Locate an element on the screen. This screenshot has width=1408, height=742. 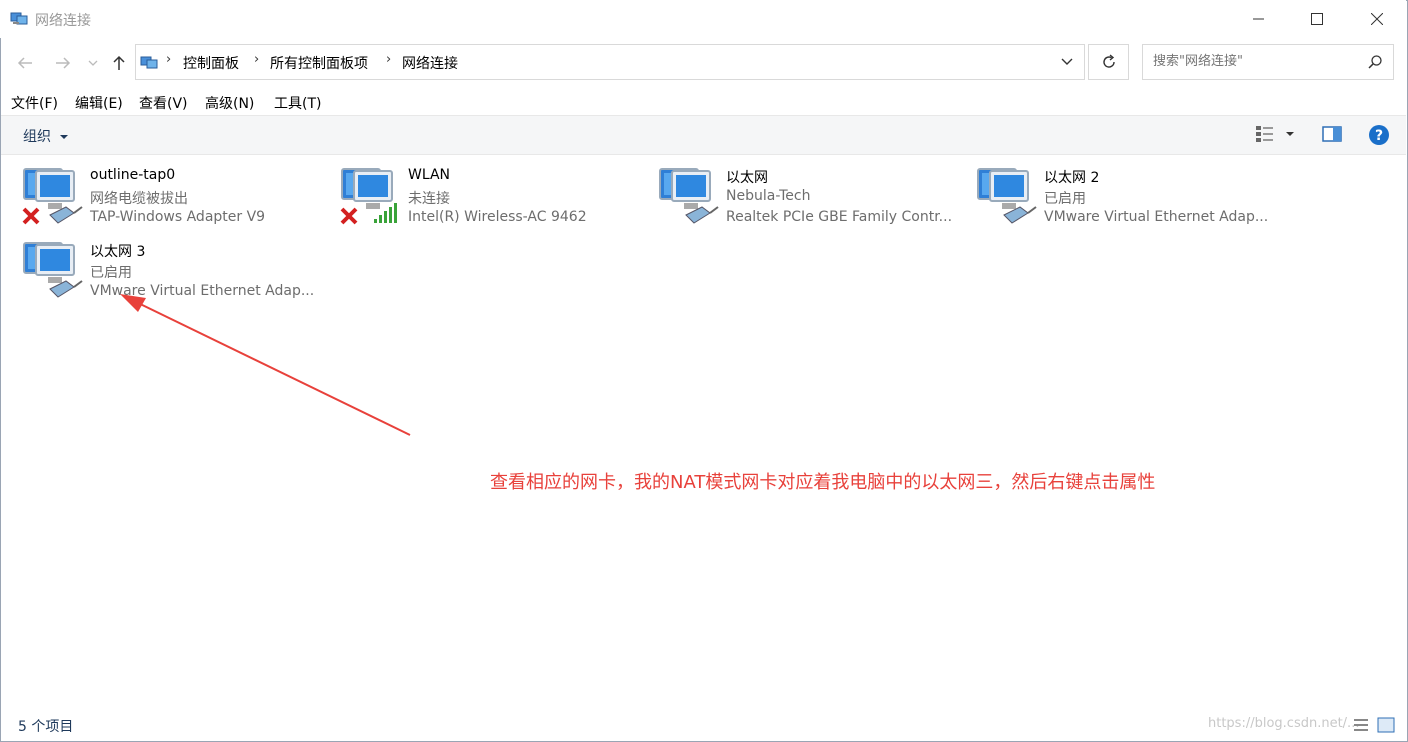
details-view-icon is located at coordinates (1374, 725).